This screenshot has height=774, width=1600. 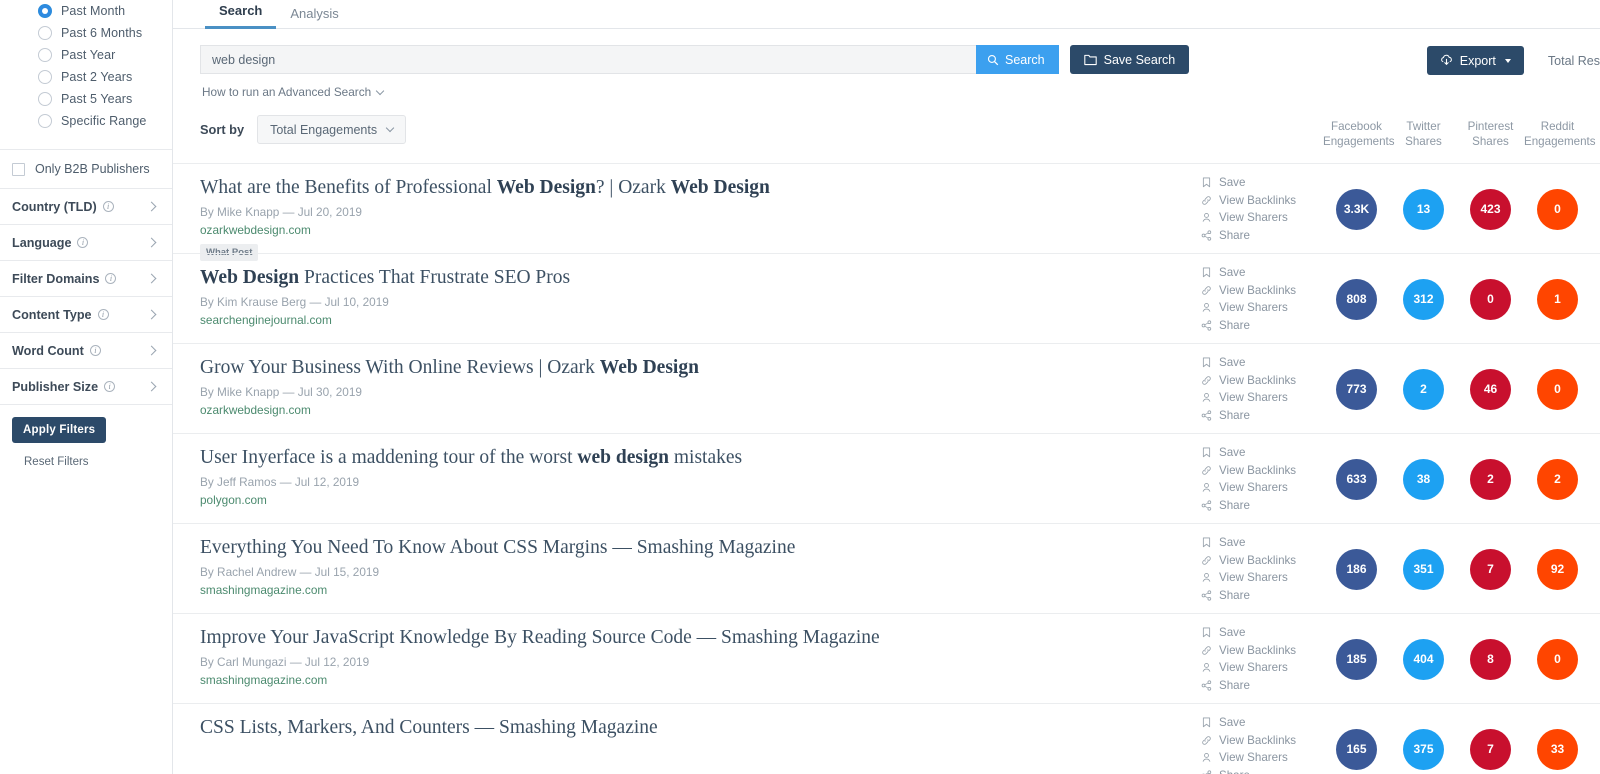 What do you see at coordinates (1475, 60) in the screenshot?
I see `export-button: Export` at bounding box center [1475, 60].